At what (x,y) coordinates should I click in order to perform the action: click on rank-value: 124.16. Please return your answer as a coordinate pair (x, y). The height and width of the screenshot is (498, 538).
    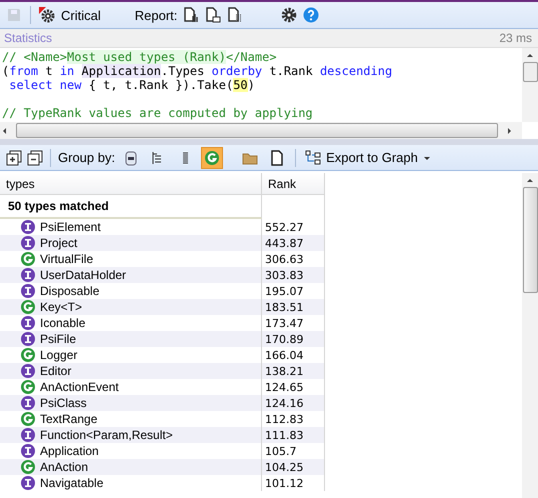
    Looking at the image, I should click on (284, 403).